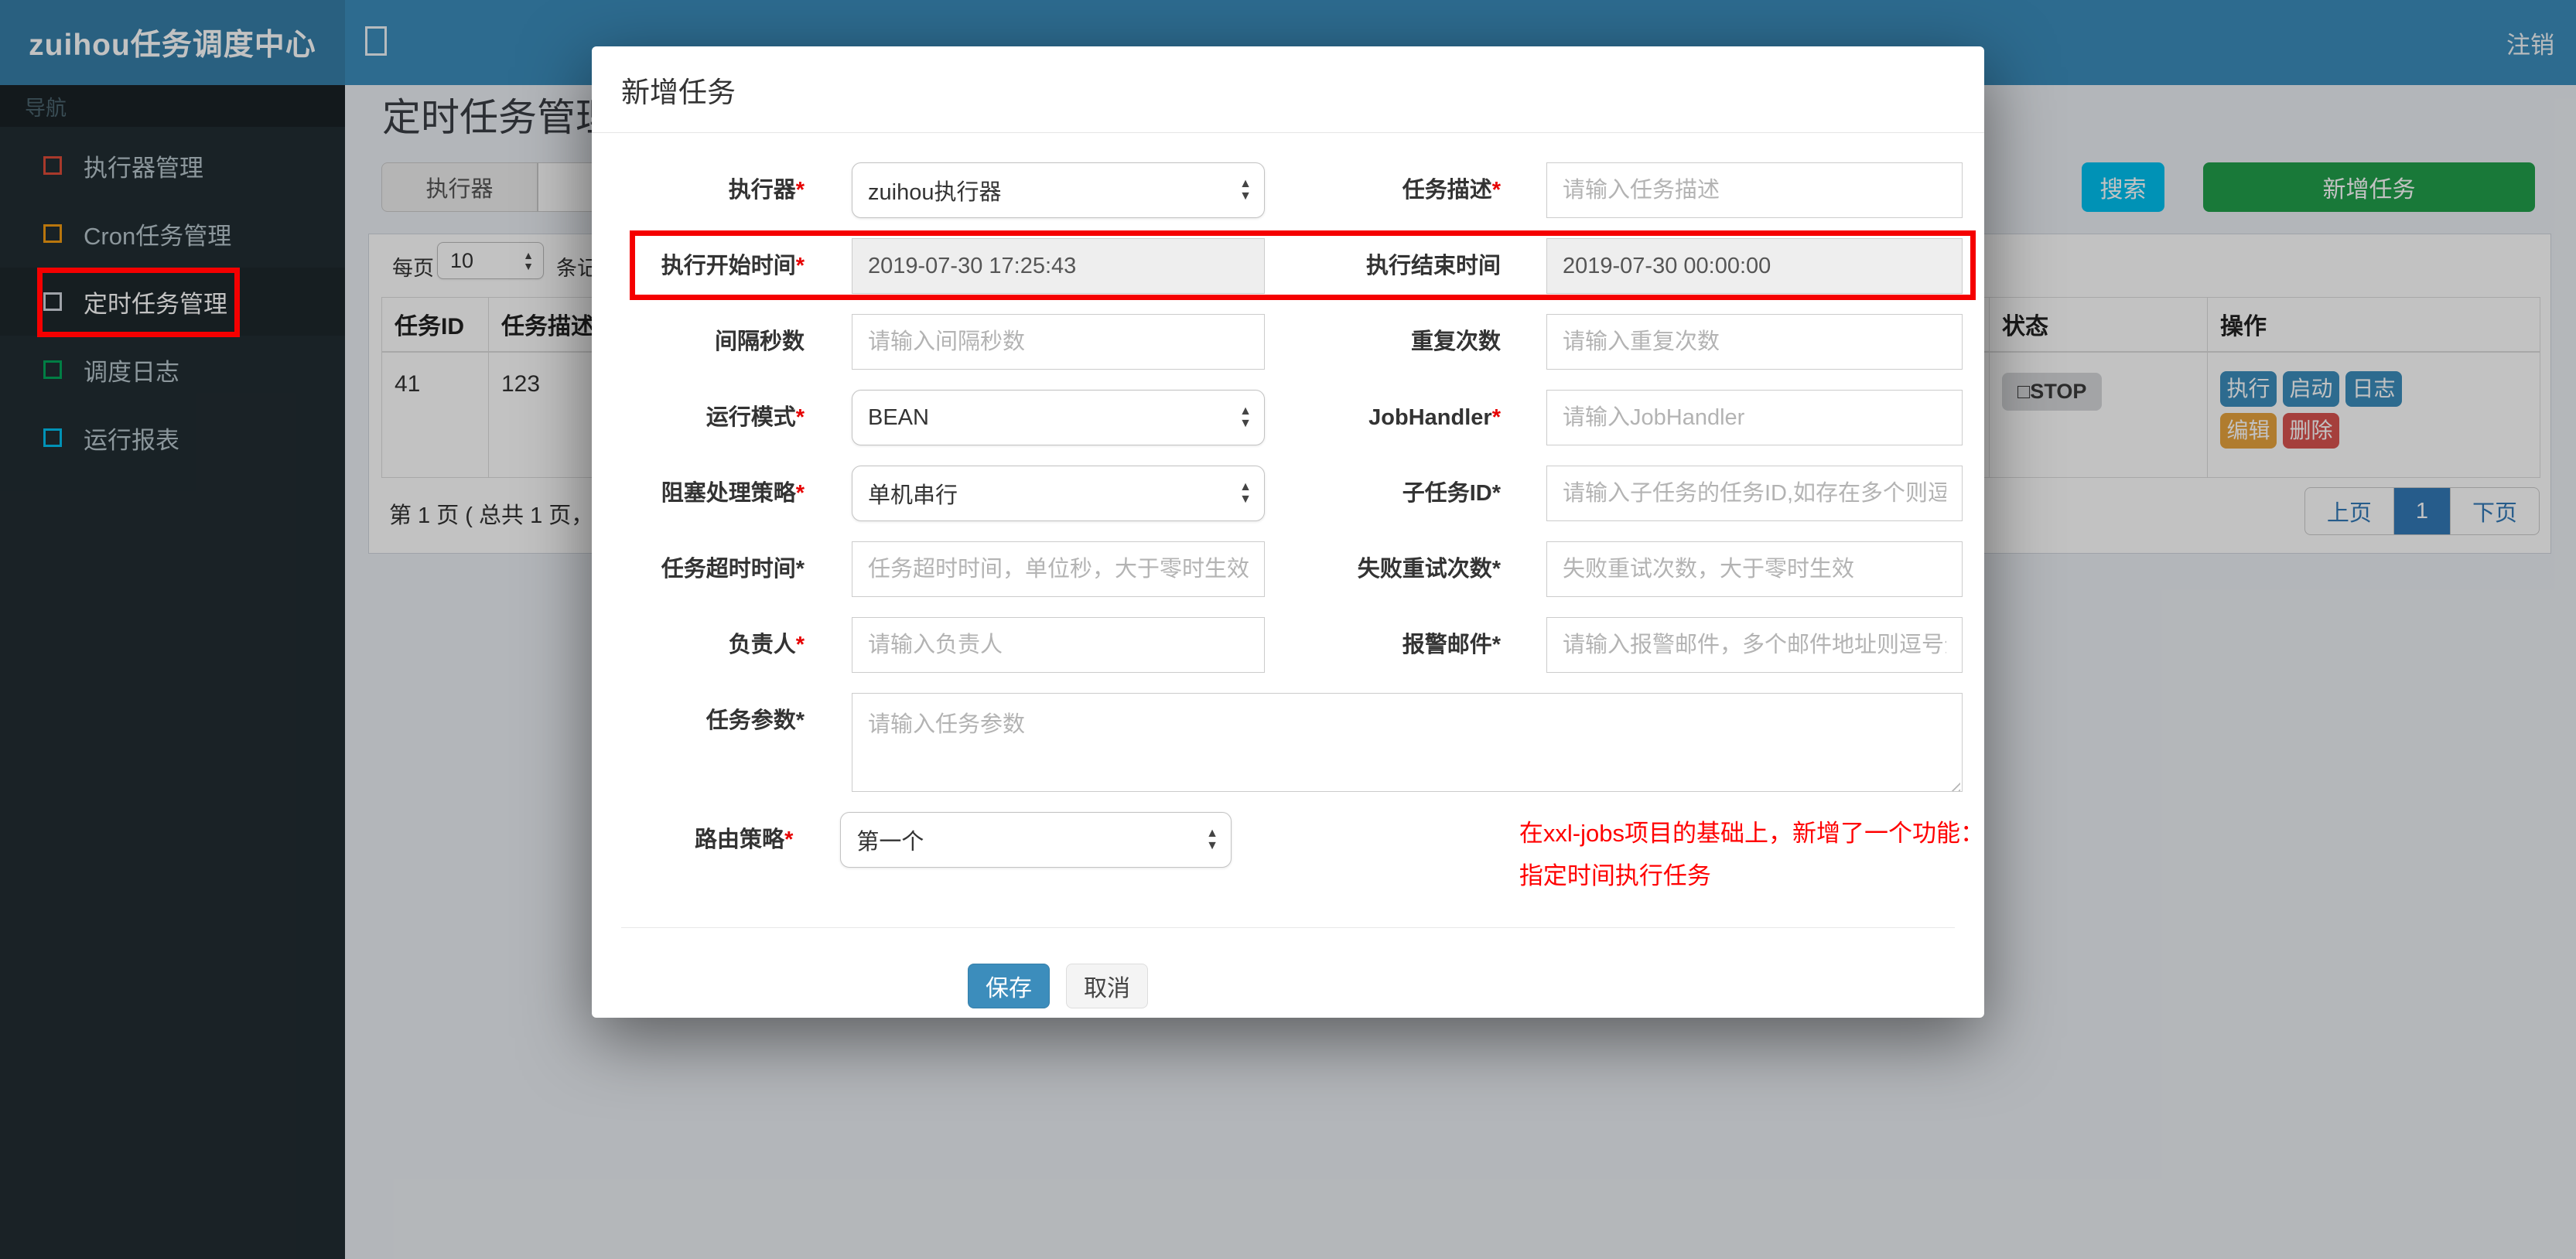 The image size is (2576, 1259). I want to click on timeout-label: 任务超时时间*, so click(733, 569).